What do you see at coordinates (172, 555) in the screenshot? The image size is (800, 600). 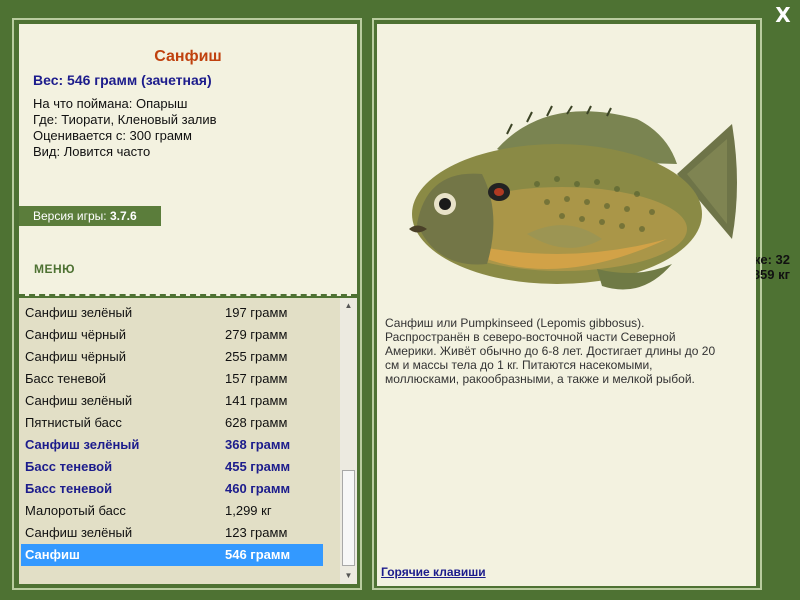 I see `catch-row-selected: Санфиш 546 грамм` at bounding box center [172, 555].